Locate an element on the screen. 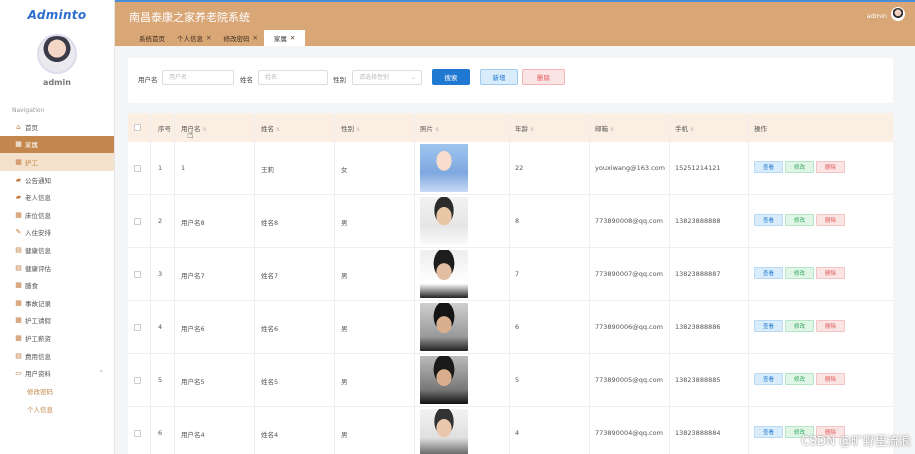  username-input: 用户名 is located at coordinates (198, 77).